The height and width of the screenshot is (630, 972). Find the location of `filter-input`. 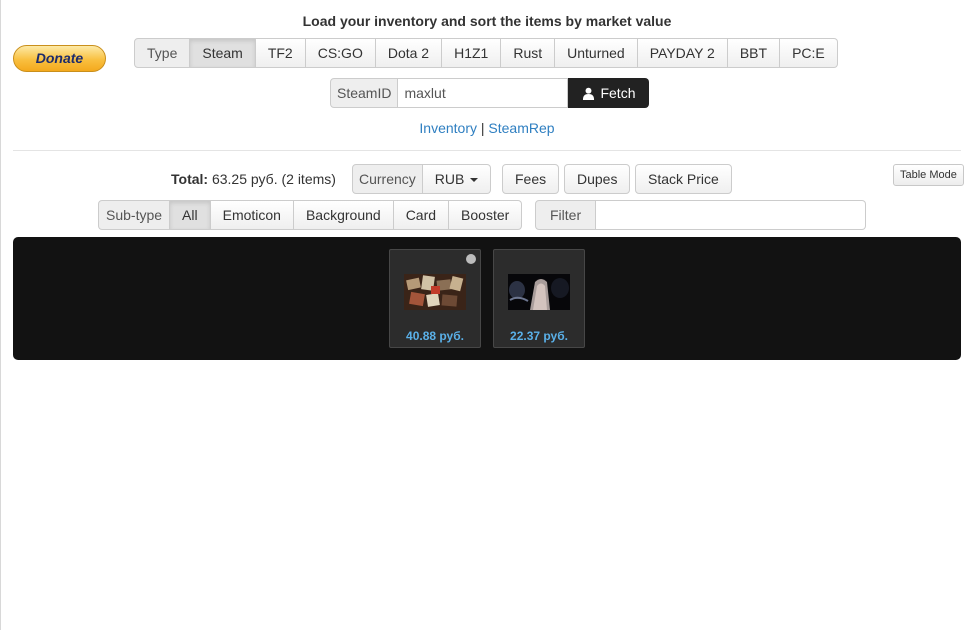

filter-input is located at coordinates (731, 215).